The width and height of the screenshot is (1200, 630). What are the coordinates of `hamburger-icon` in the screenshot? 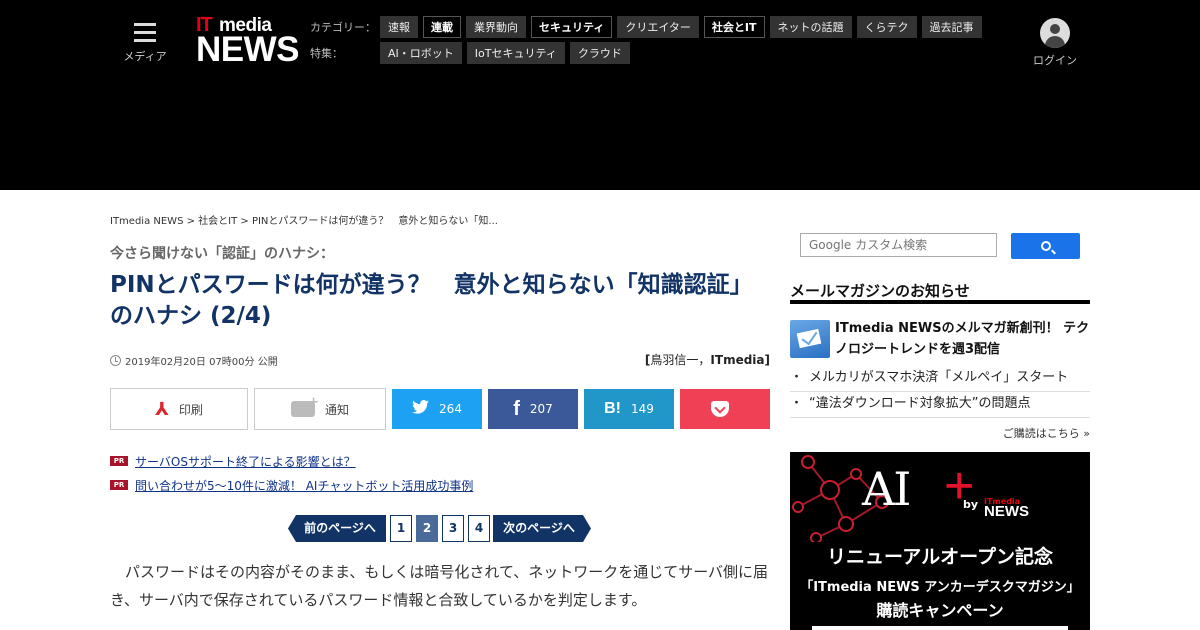 It's located at (145, 33).